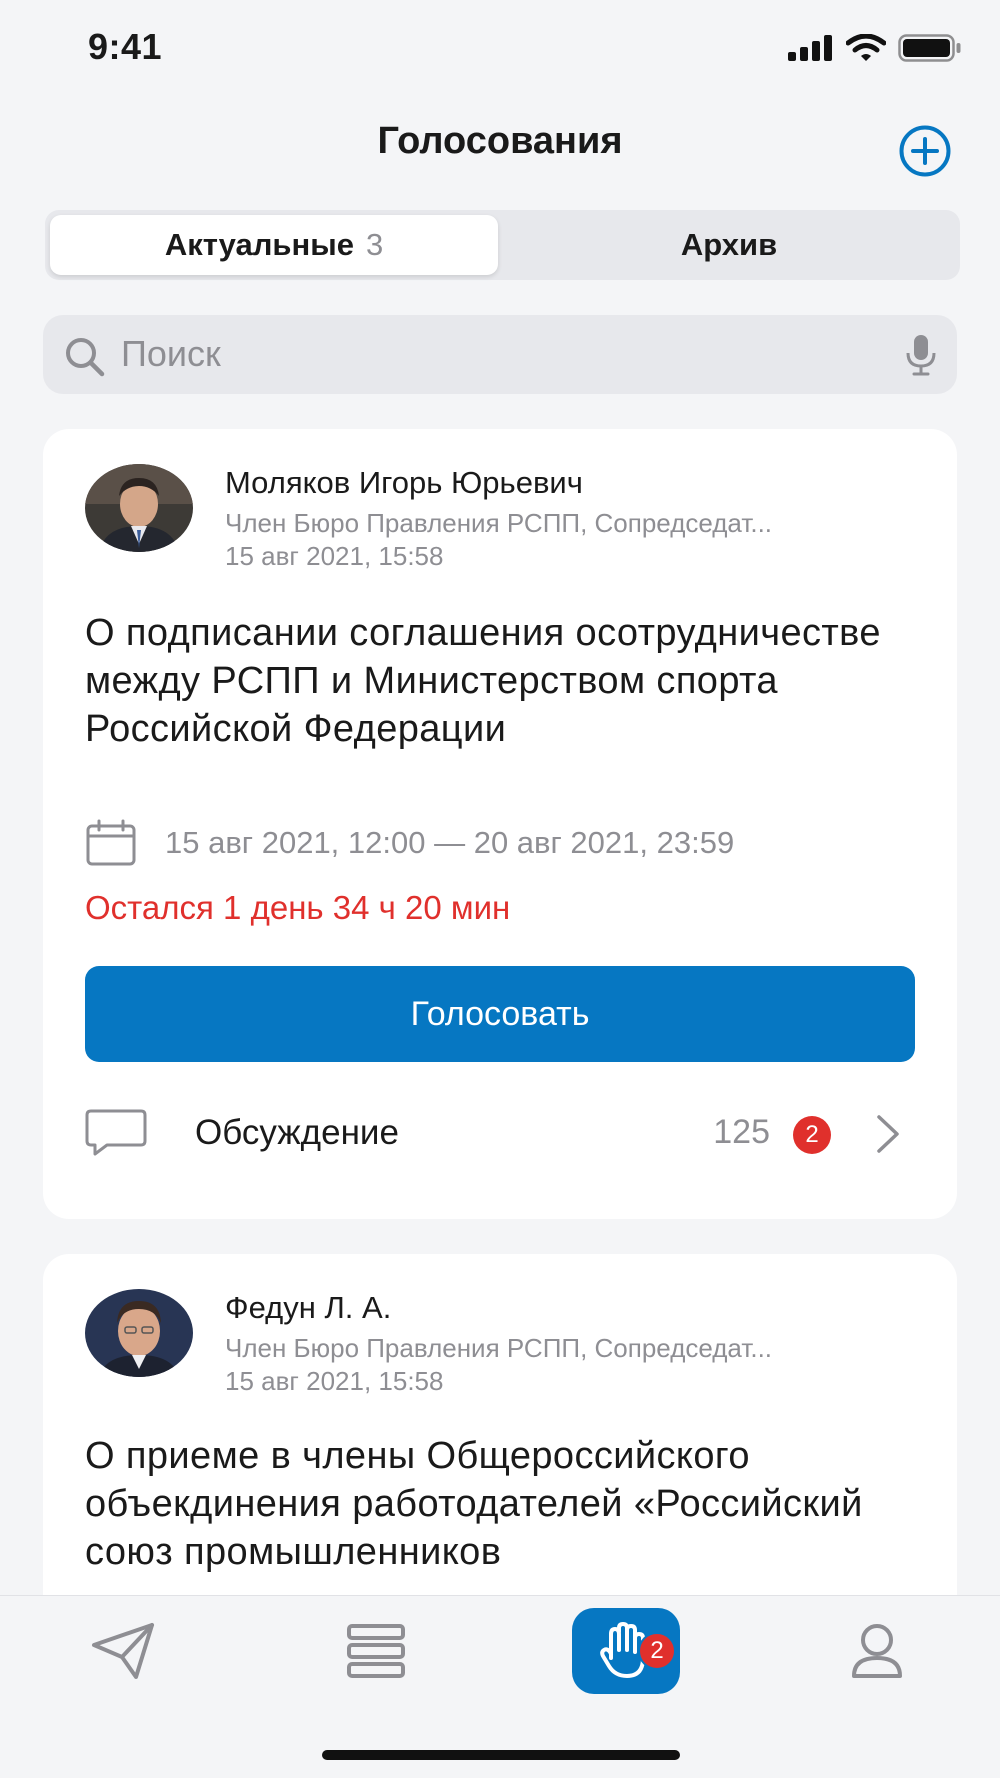  Describe the element at coordinates (450, 842) in the screenshot. I see `vote-period-text: 15 авг 2021, 12:00 — 20 авг 2021, 23:59` at that location.